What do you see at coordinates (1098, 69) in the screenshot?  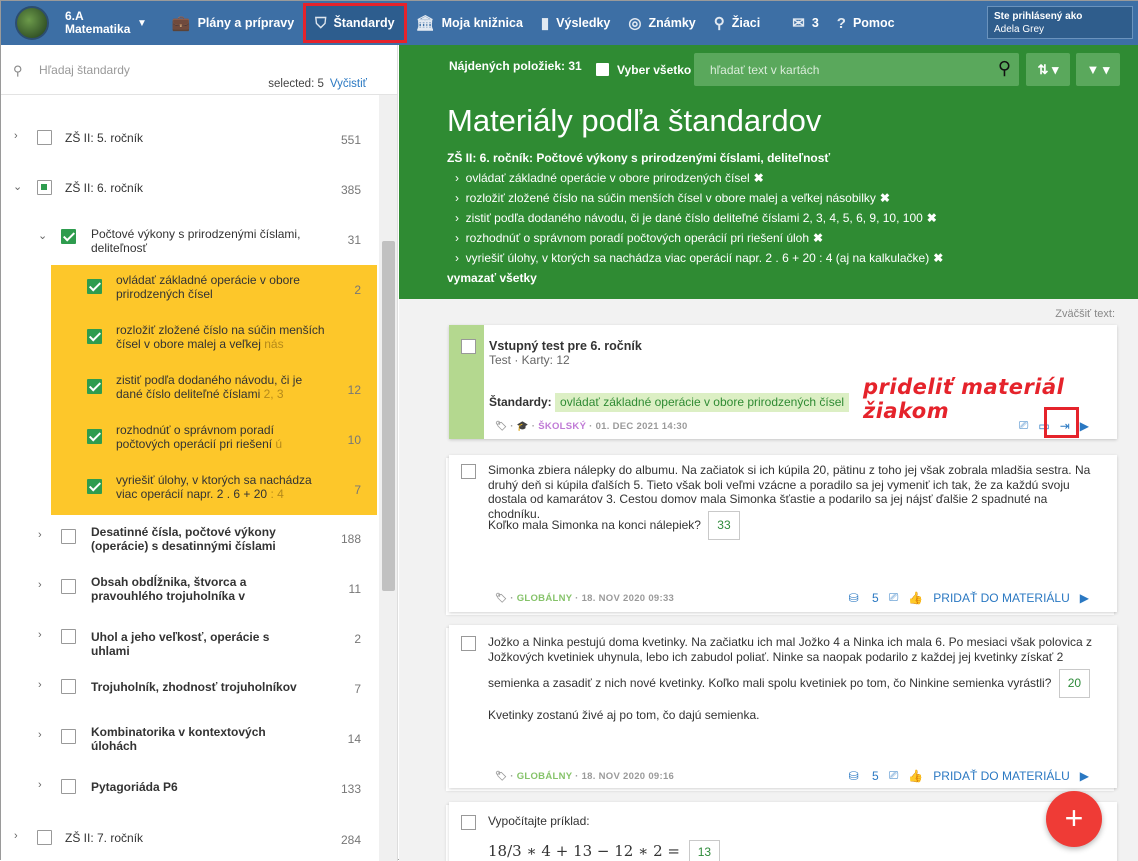 I see `filter-button: ▼ ▾` at bounding box center [1098, 69].